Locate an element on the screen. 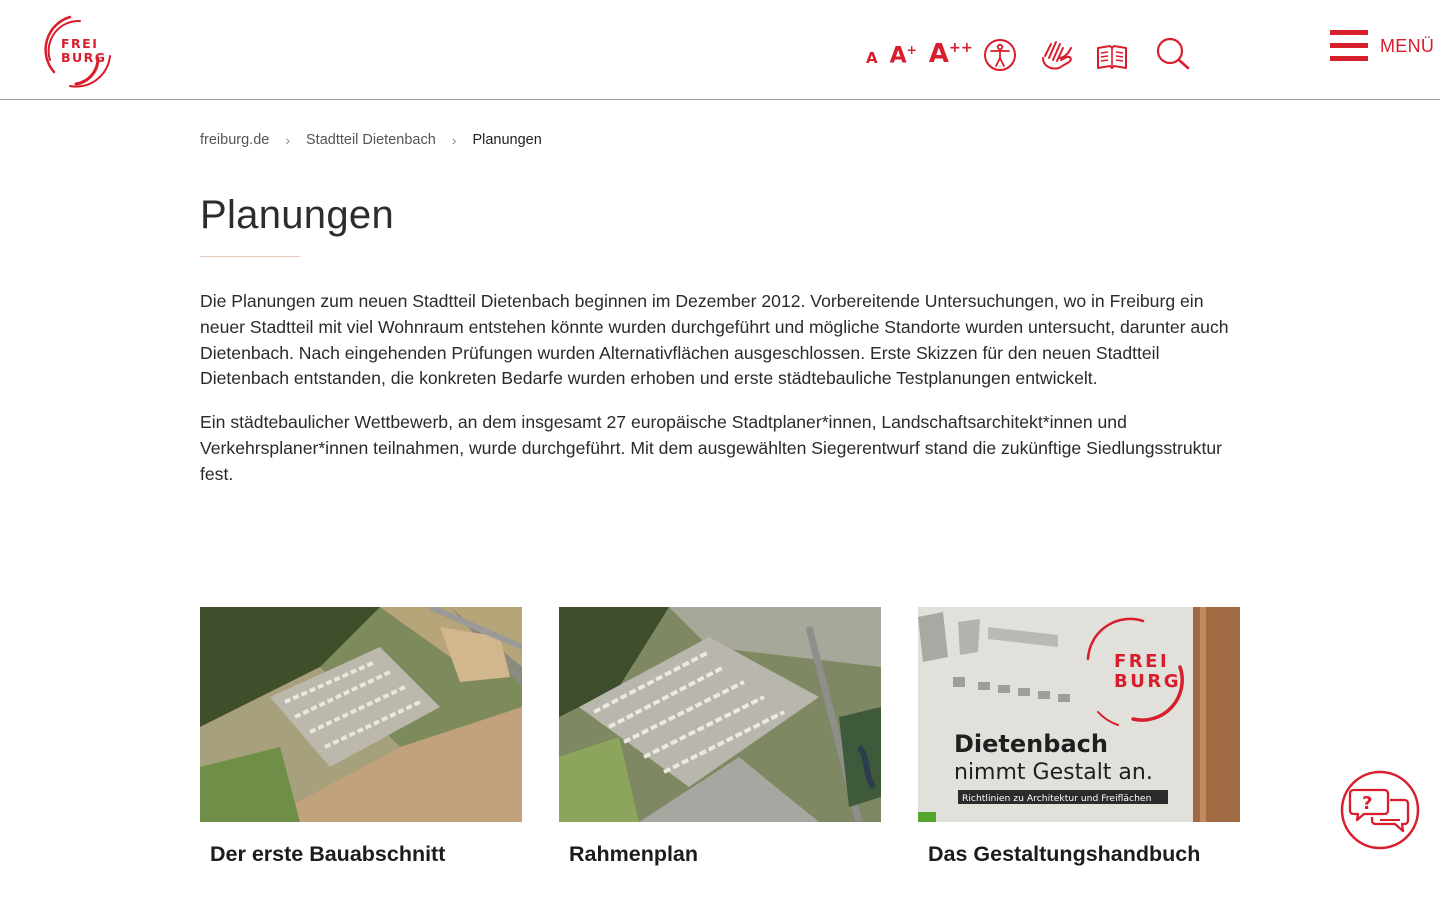 Image resolution: width=1440 pixels, height=900 pixels. sign-language-icon is located at coordinates (1057, 56).